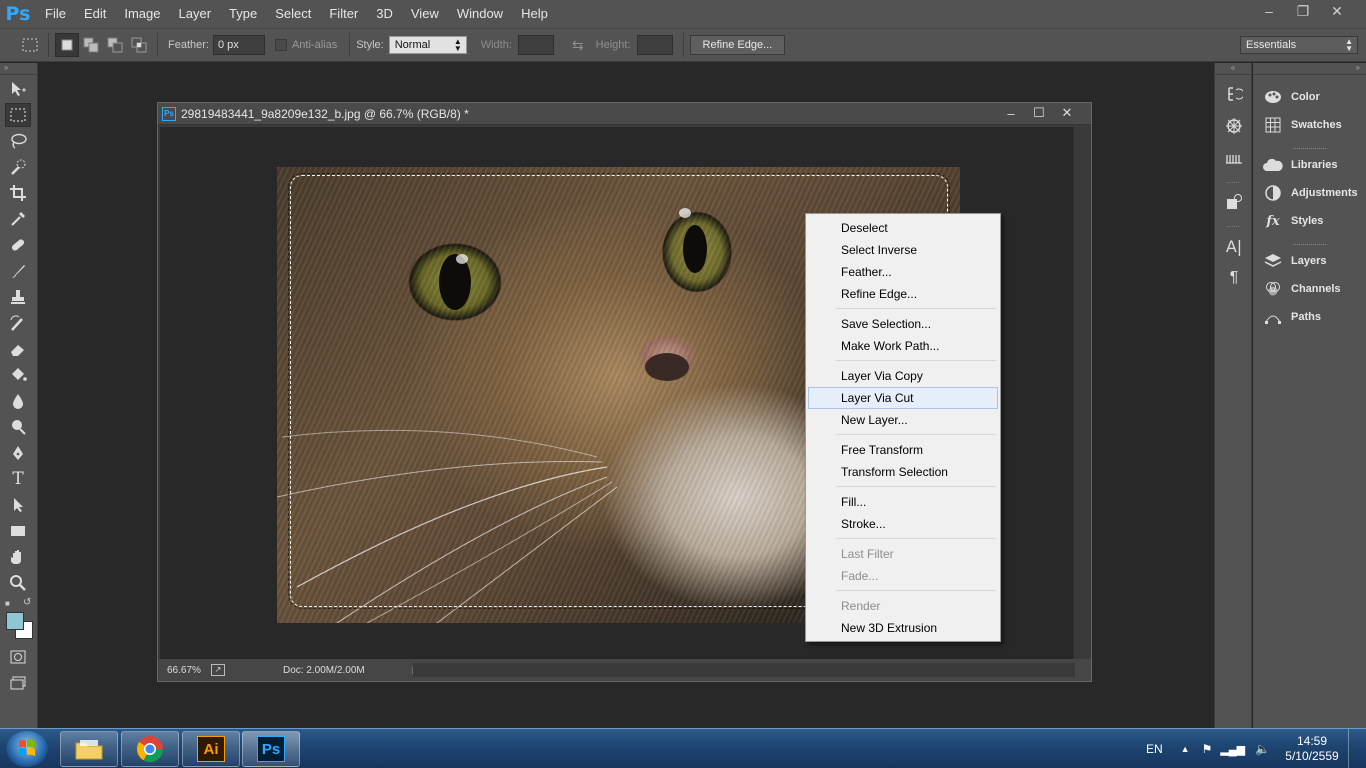 The image size is (1366, 768). What do you see at coordinates (18, 401) in the screenshot?
I see `blur-tool-icon` at bounding box center [18, 401].